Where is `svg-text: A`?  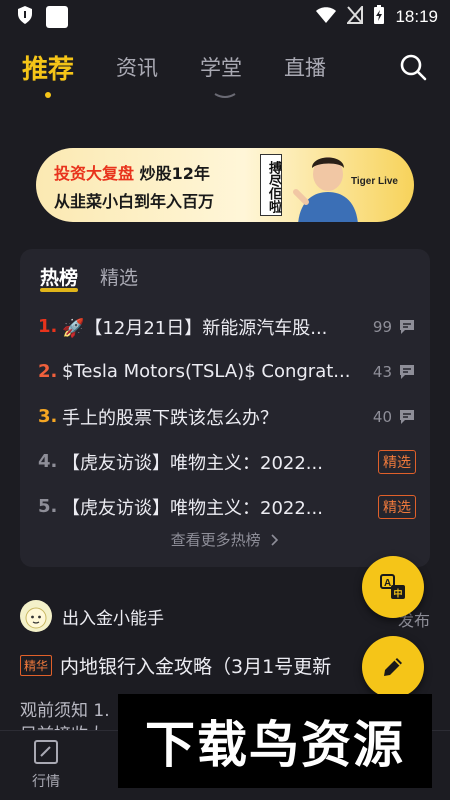
svg-text: A is located at coordinates (387, 583).